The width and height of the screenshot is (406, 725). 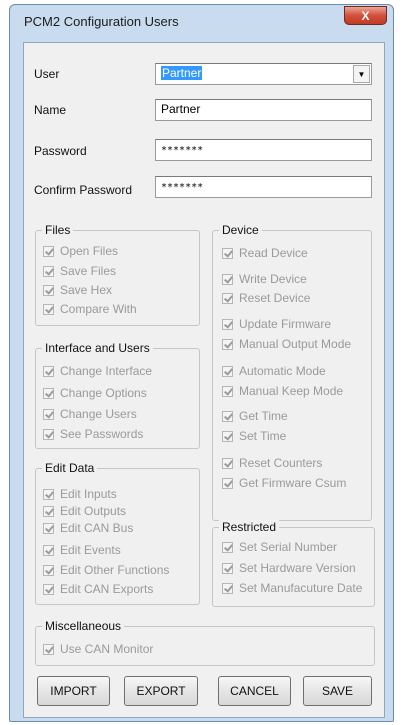 I want to click on manual-output-mode-checkbox: Manual Output Mode, so click(x=286, y=344).